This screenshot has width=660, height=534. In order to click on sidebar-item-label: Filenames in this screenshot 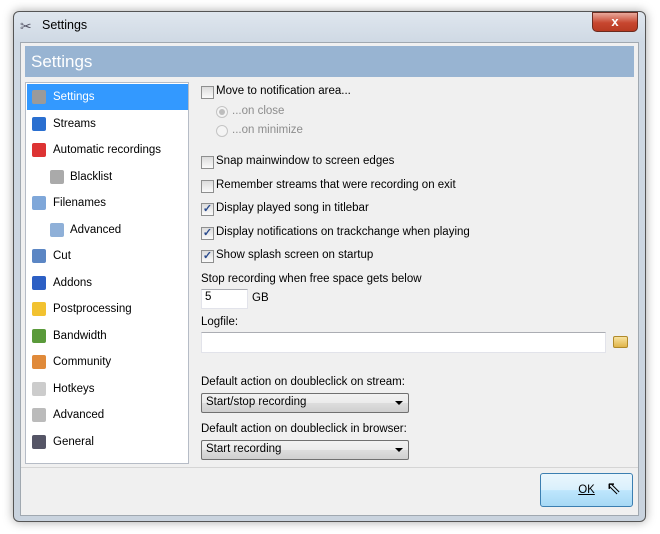, I will do `click(80, 203)`.